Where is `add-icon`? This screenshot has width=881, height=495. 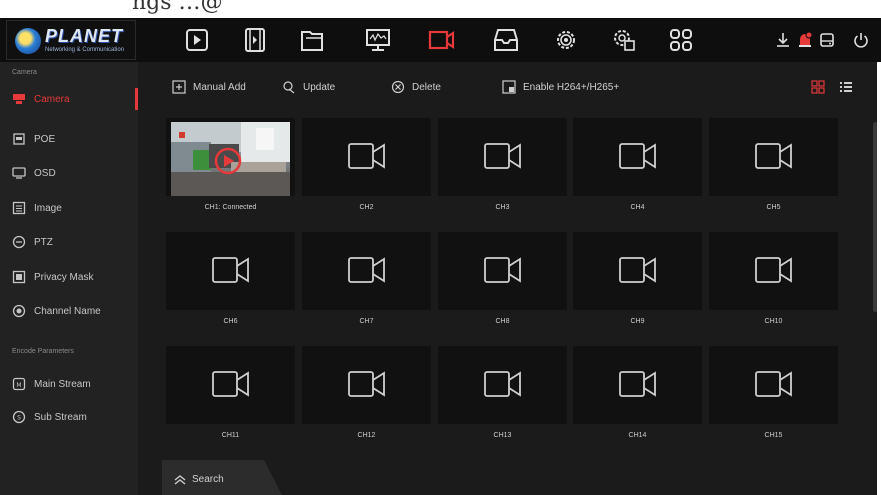
add-icon is located at coordinates (179, 87).